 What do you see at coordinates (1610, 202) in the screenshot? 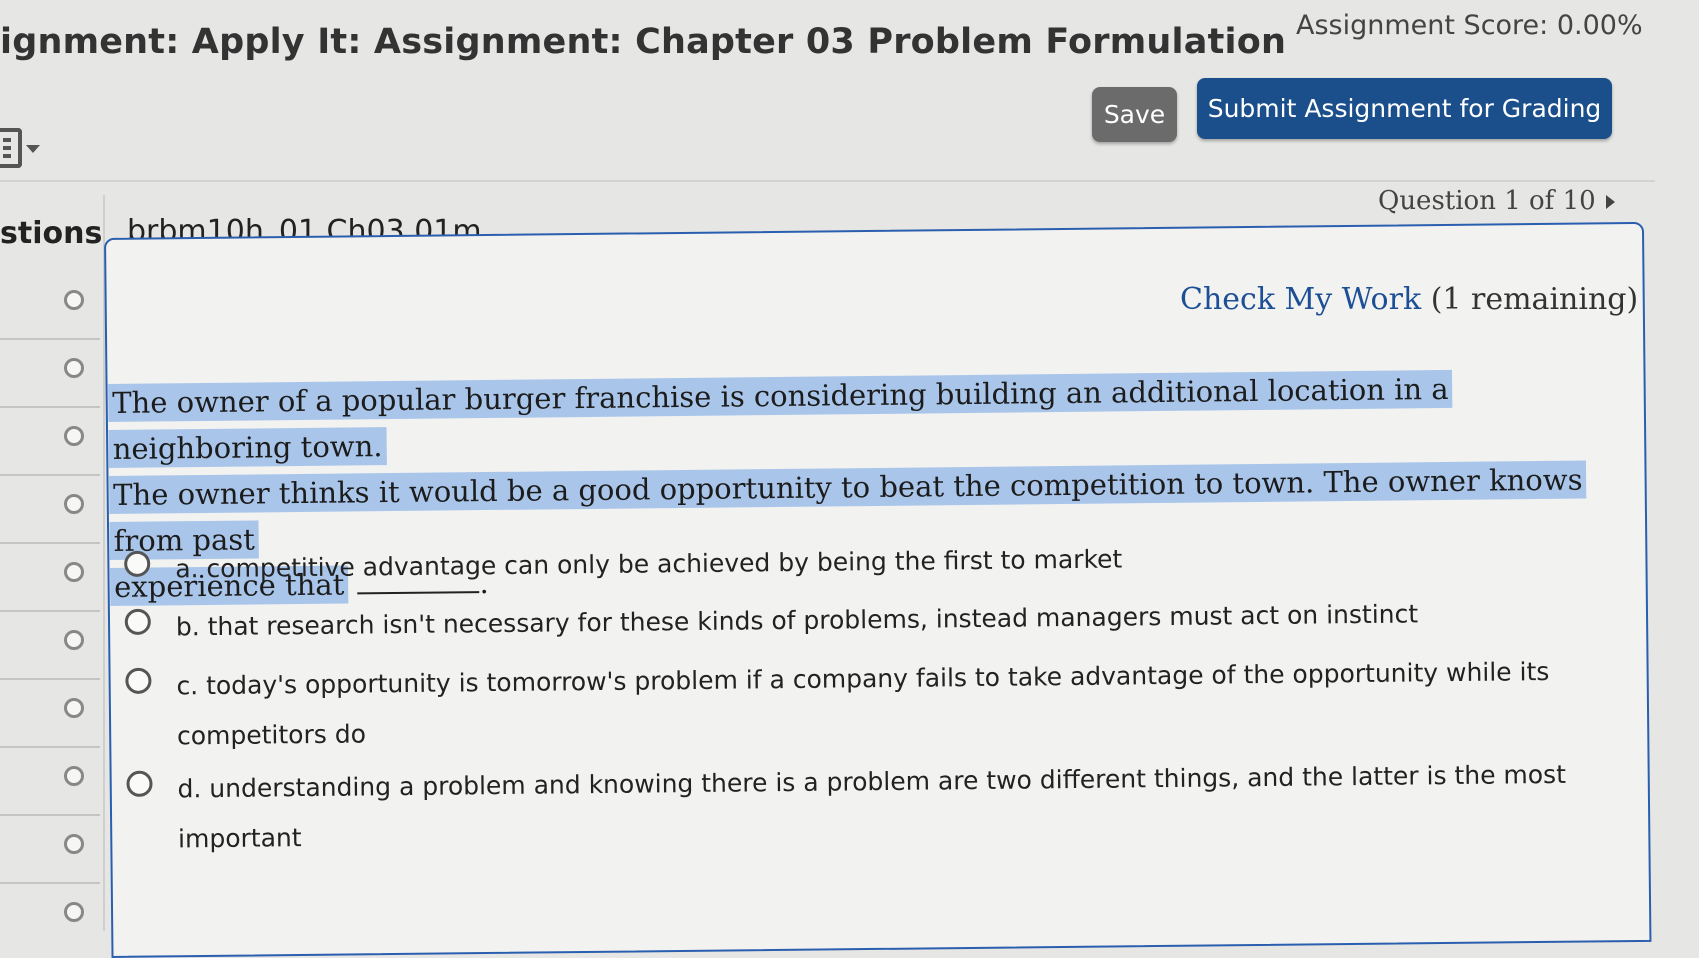
I see `next-question-icon` at bounding box center [1610, 202].